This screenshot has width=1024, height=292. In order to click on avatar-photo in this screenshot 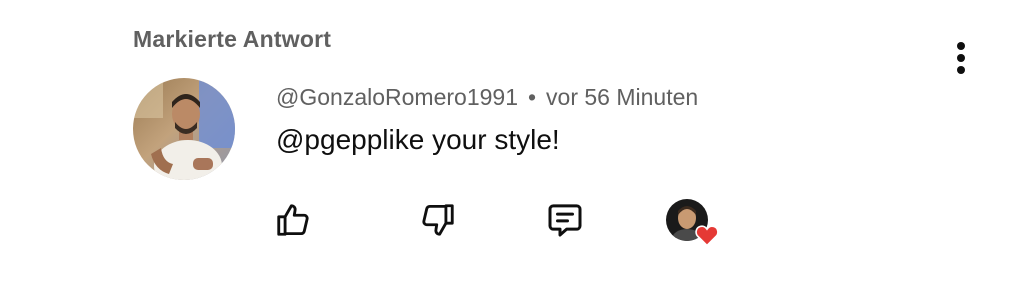, I will do `click(184, 129)`.